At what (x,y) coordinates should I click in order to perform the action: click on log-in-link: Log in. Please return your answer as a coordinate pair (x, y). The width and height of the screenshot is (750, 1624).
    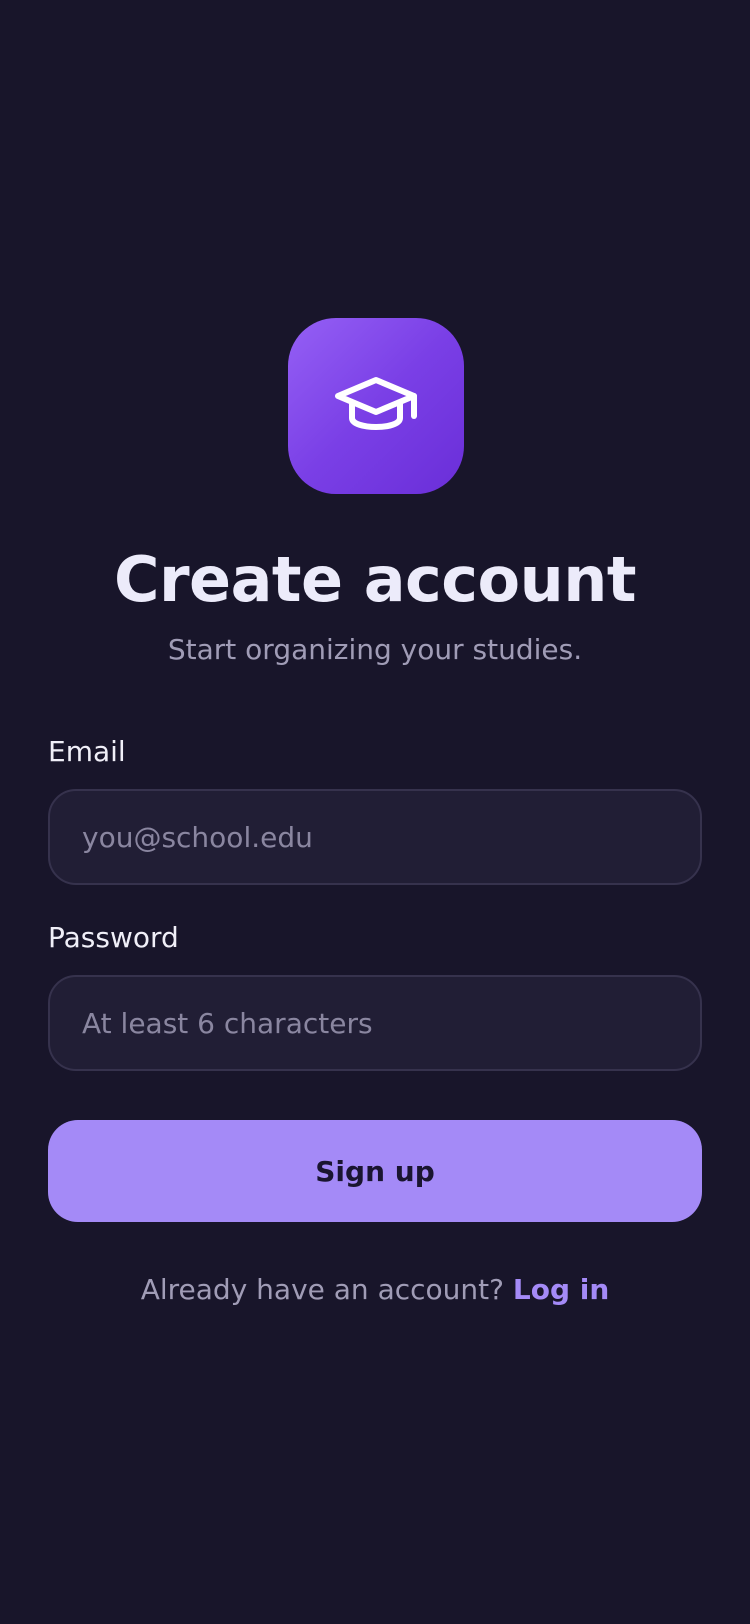
    Looking at the image, I should click on (561, 1289).